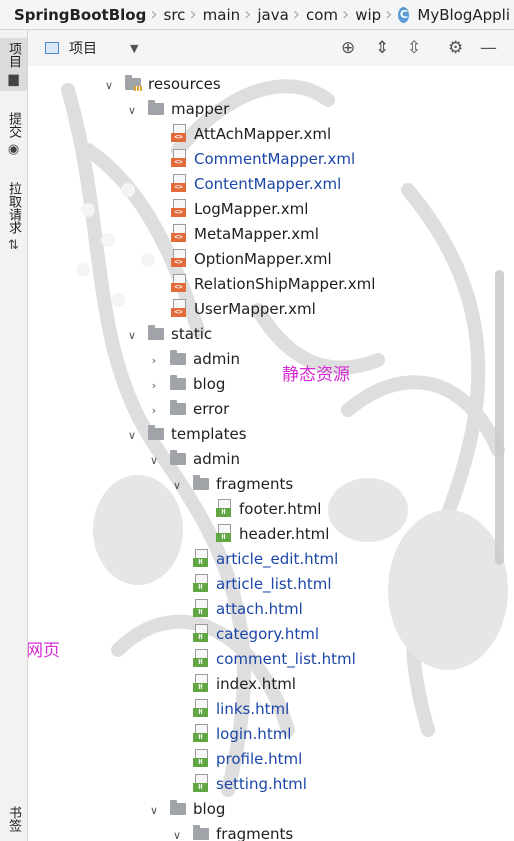 The image size is (514, 841). I want to click on collapse-all-icon: ⇳, so click(414, 48).